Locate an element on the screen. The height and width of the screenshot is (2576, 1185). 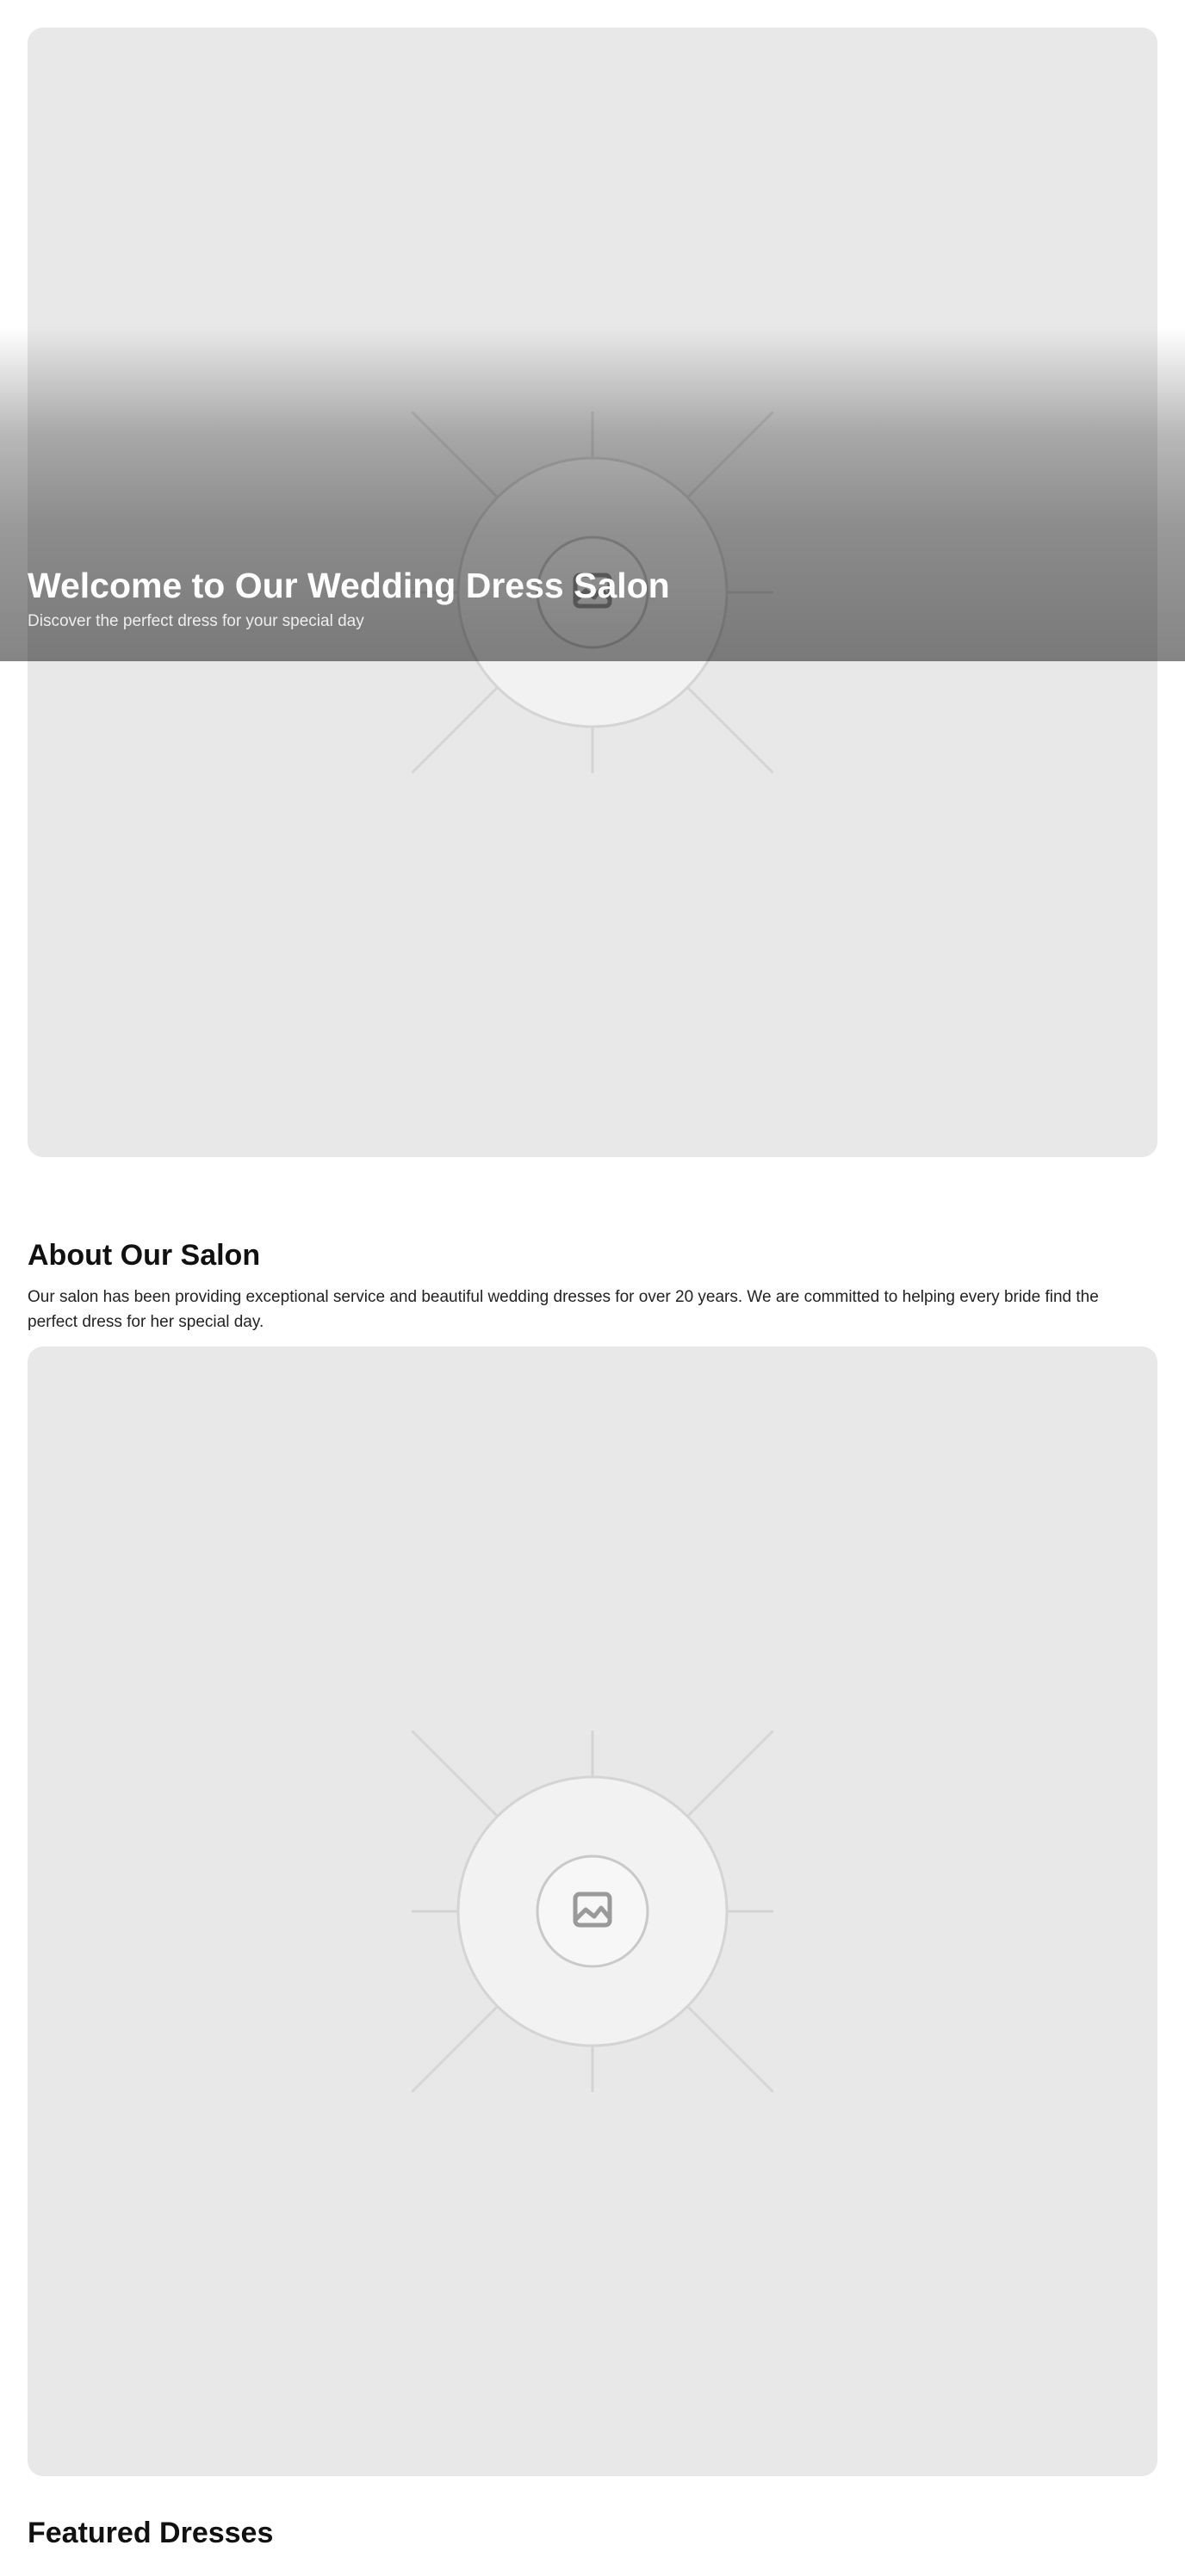
image-placeholder-icon is located at coordinates (592, 1912).